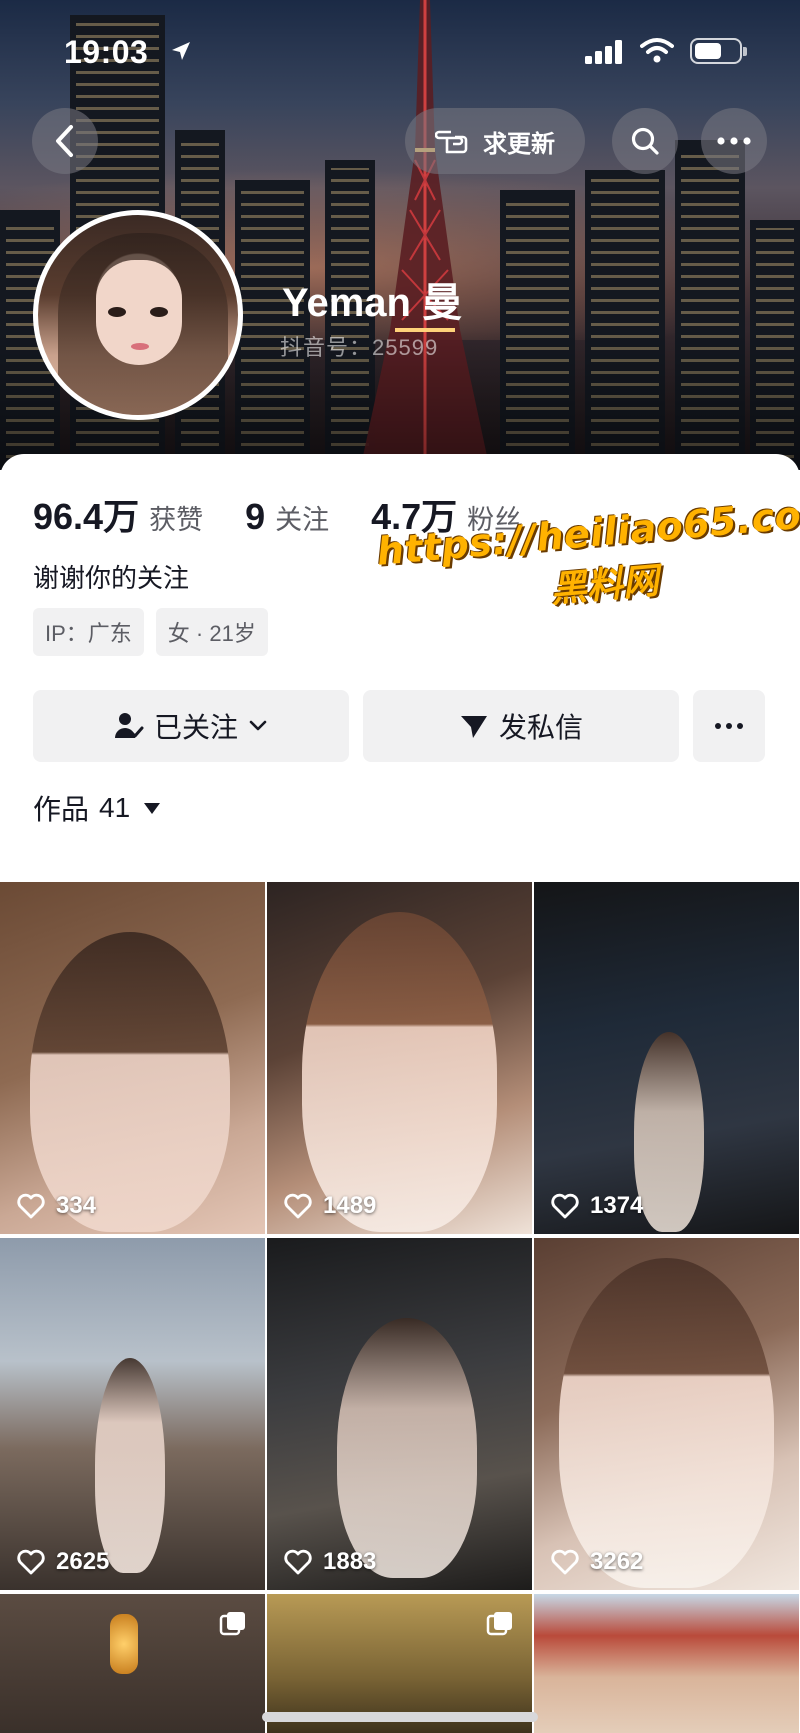  Describe the element at coordinates (603, 52) in the screenshot. I see `cellular-signal-icon` at that location.